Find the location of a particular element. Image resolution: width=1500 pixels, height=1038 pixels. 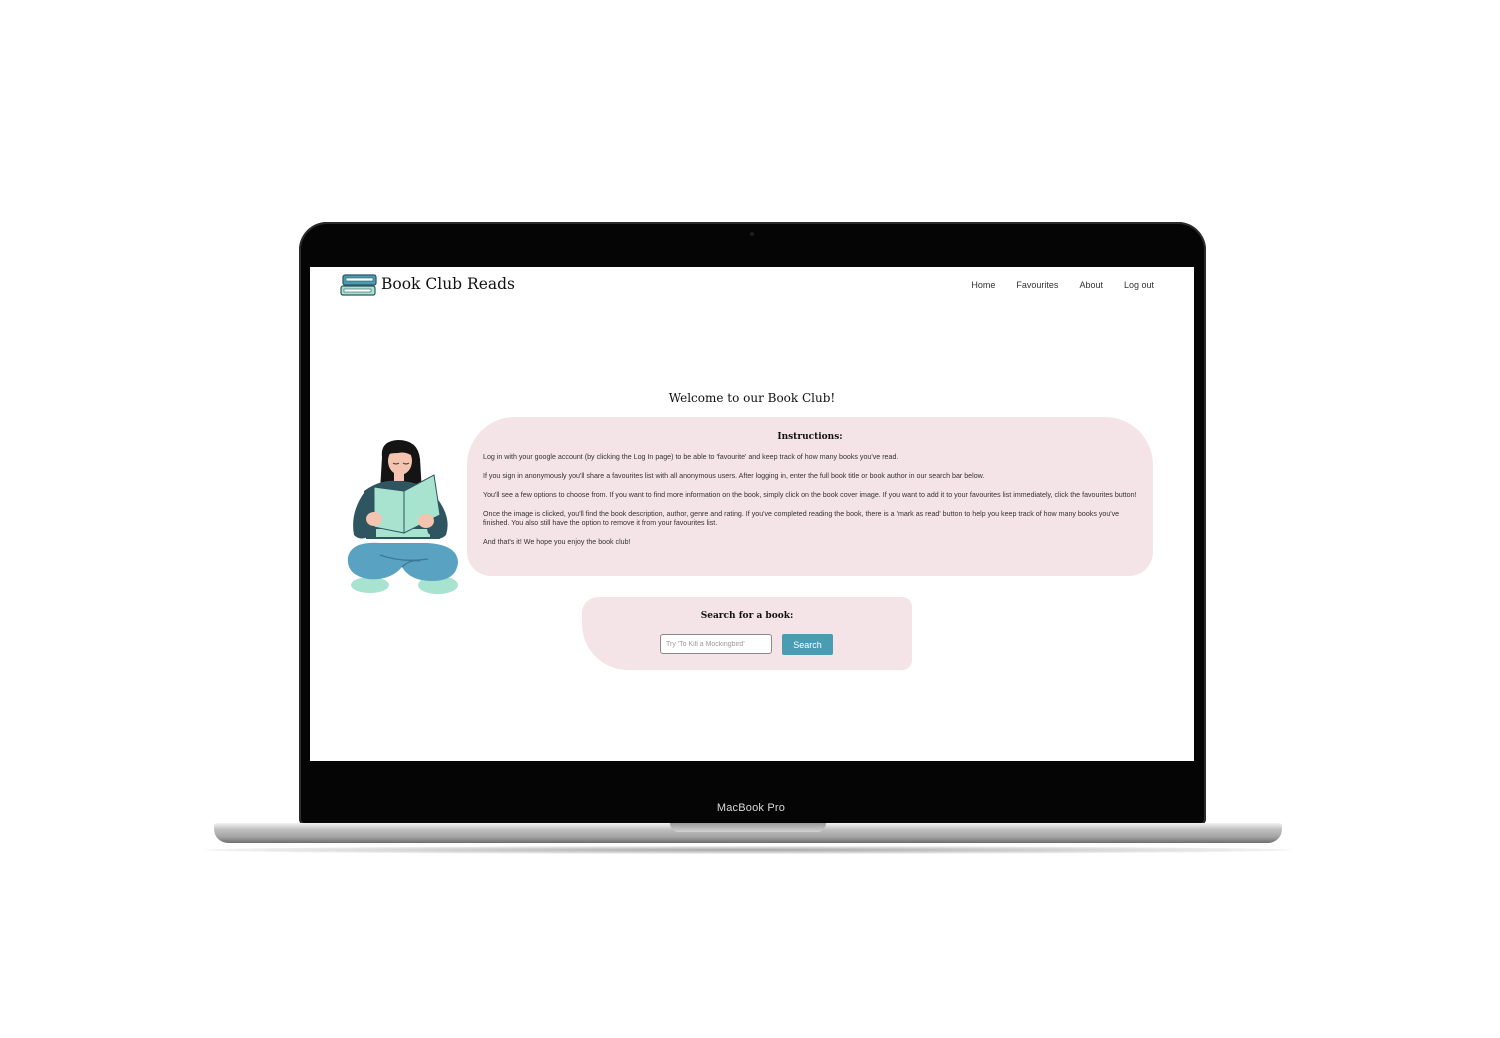

laptop-shadow is located at coordinates (748, 850).